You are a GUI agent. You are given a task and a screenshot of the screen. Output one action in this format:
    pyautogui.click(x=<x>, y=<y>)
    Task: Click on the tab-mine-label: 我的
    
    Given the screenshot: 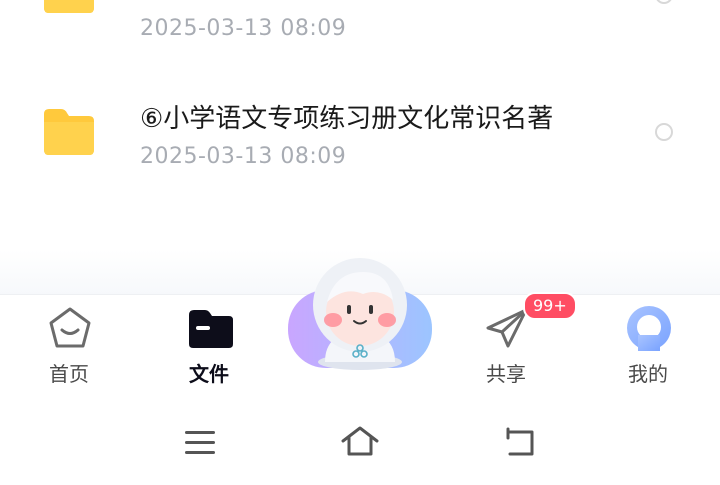 What is the action you would take?
    pyautogui.click(x=648, y=374)
    